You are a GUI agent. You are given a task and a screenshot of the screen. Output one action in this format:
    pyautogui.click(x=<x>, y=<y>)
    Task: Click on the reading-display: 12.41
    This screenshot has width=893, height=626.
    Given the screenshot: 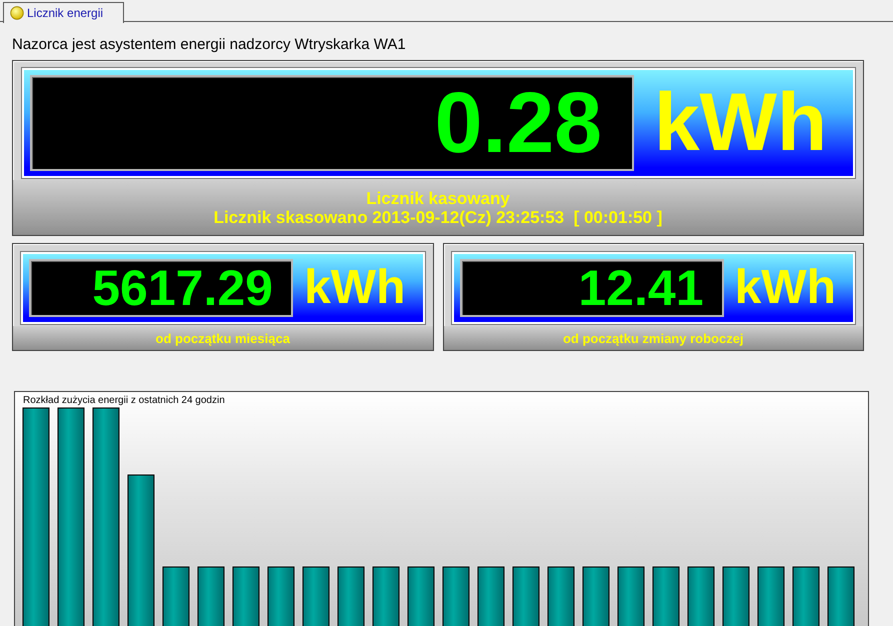 What is the action you would take?
    pyautogui.click(x=592, y=288)
    